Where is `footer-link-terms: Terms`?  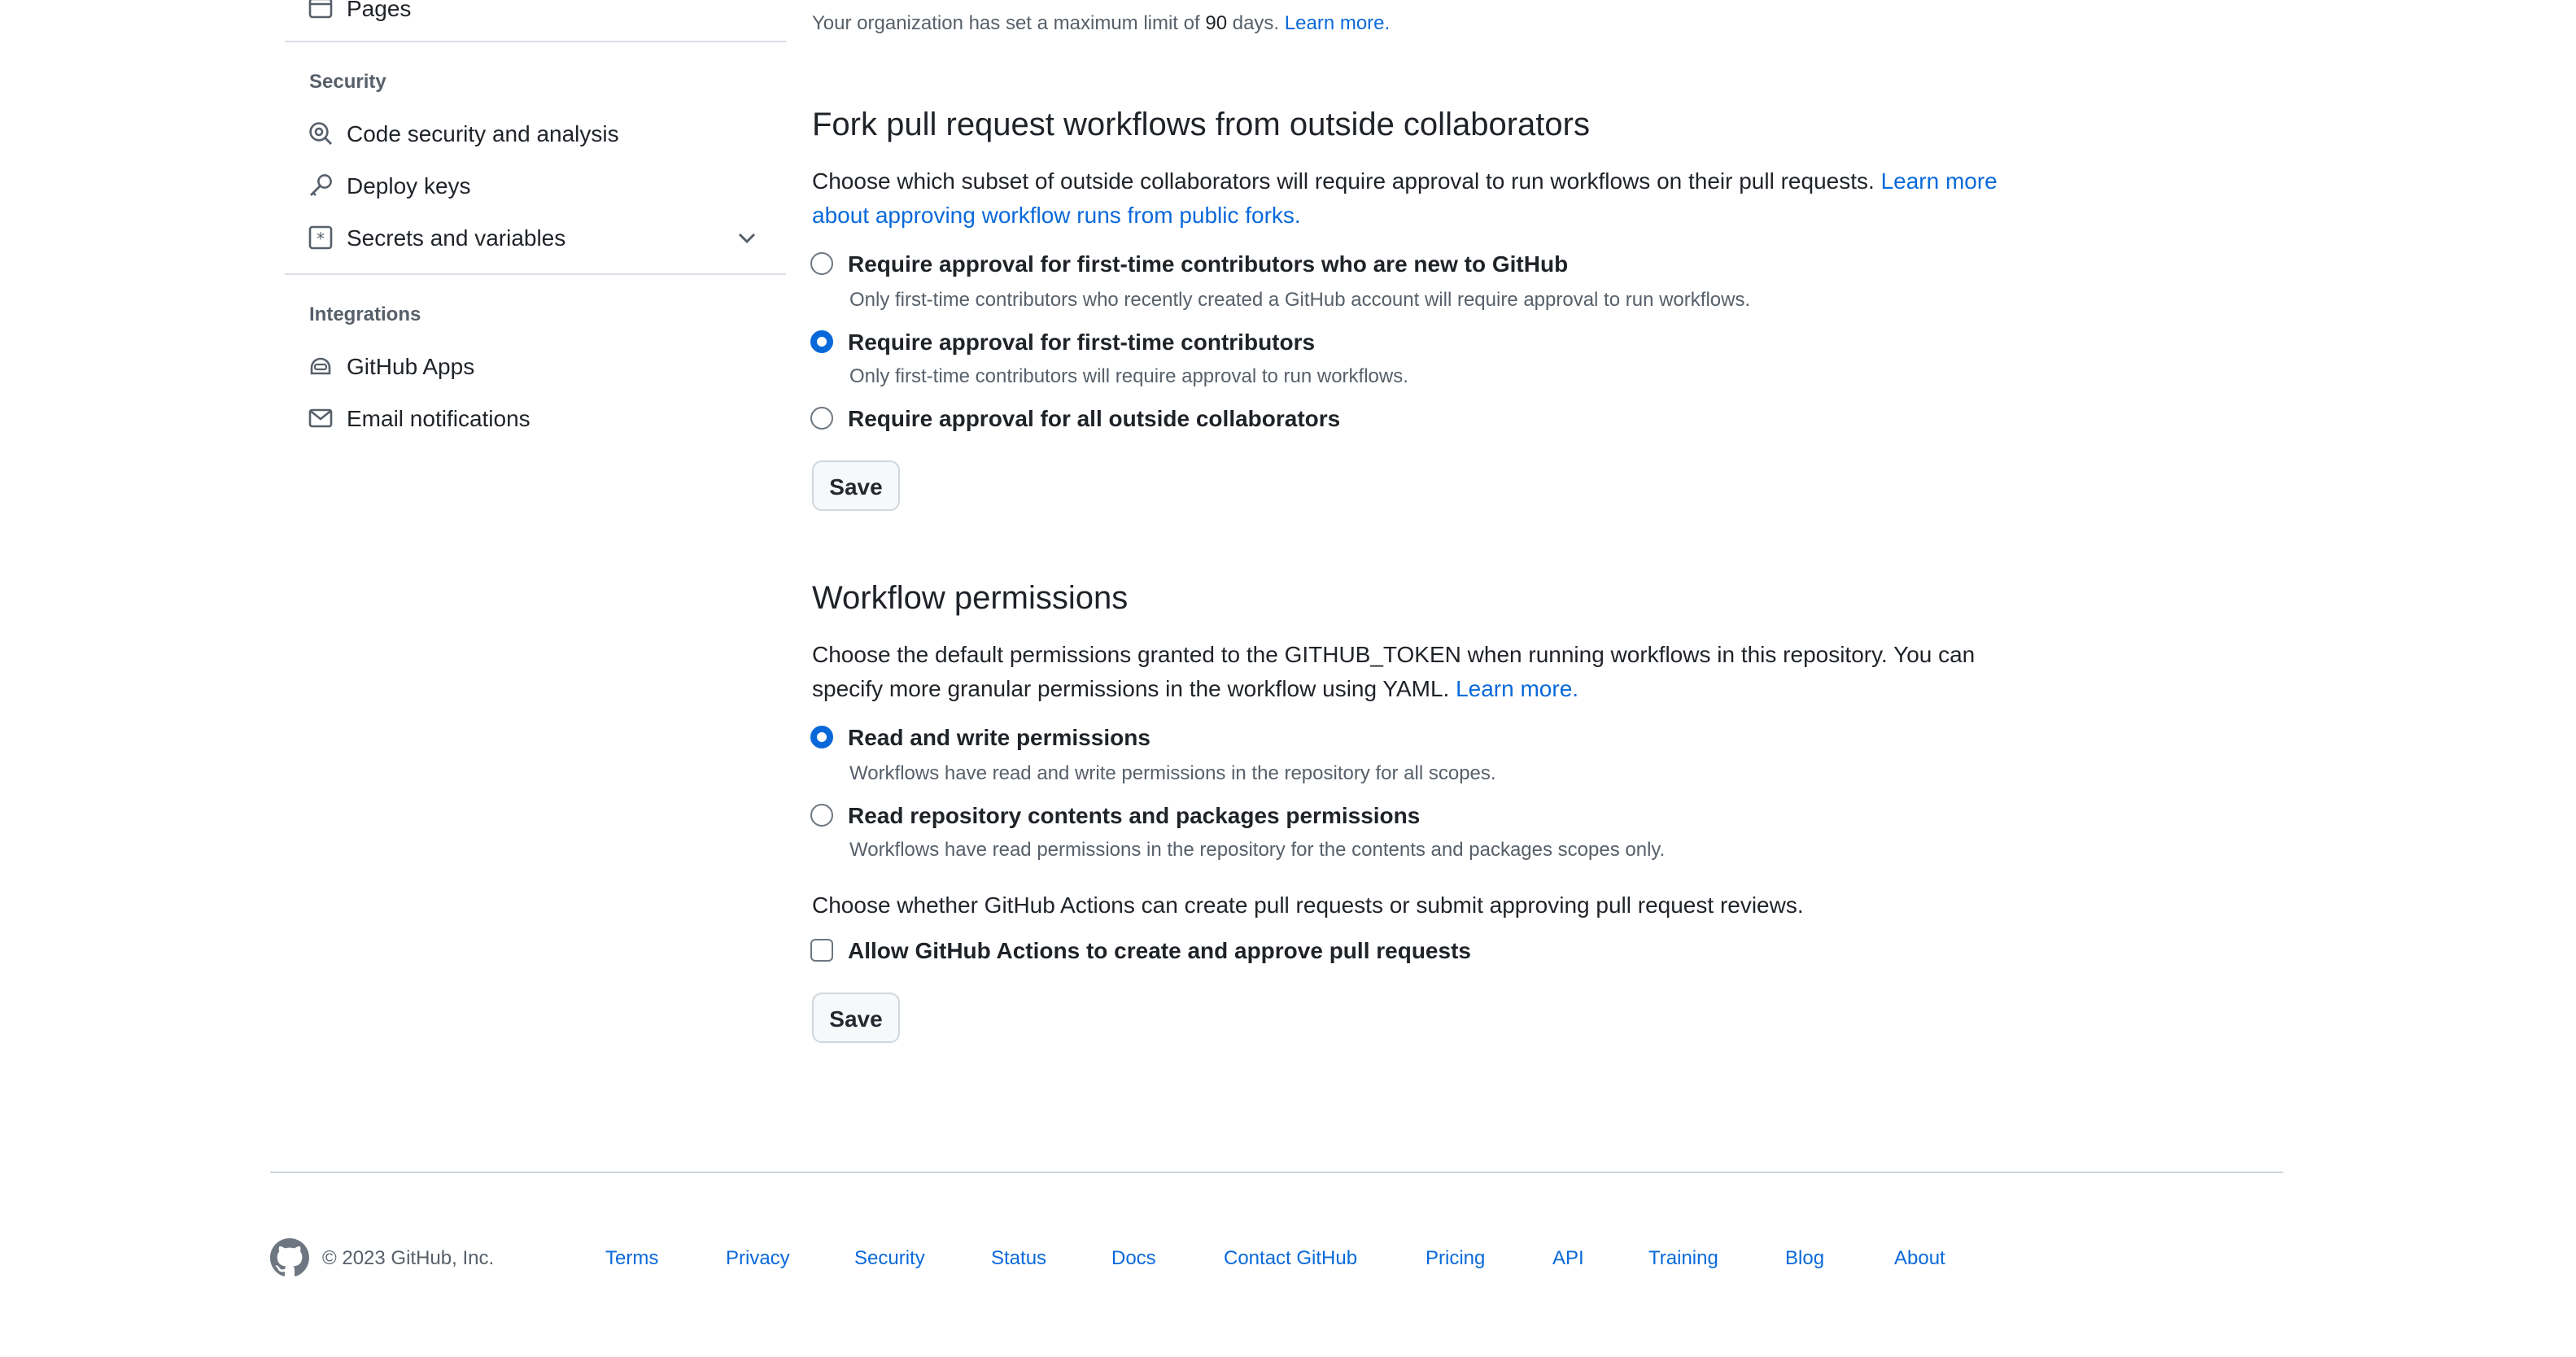 footer-link-terms: Terms is located at coordinates (631, 1258).